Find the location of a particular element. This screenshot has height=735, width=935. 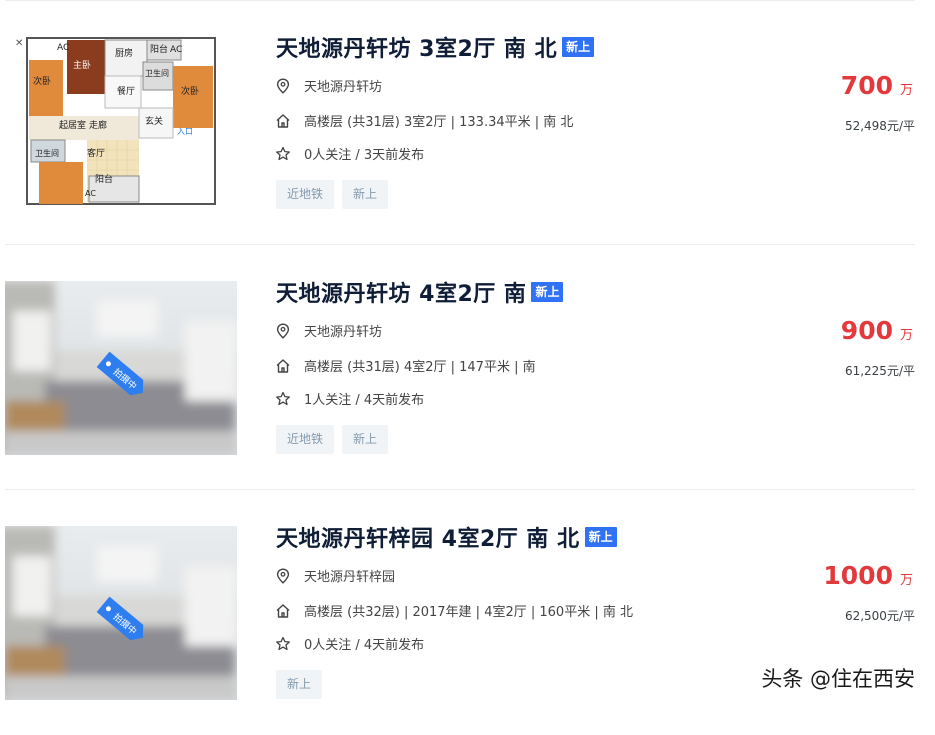

label-master: 主卧 is located at coordinates (82, 65).